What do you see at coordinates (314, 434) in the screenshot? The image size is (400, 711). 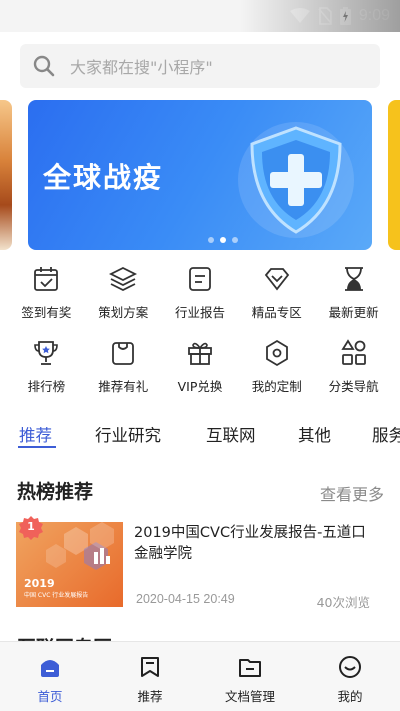 I see `tab-other: 其他` at bounding box center [314, 434].